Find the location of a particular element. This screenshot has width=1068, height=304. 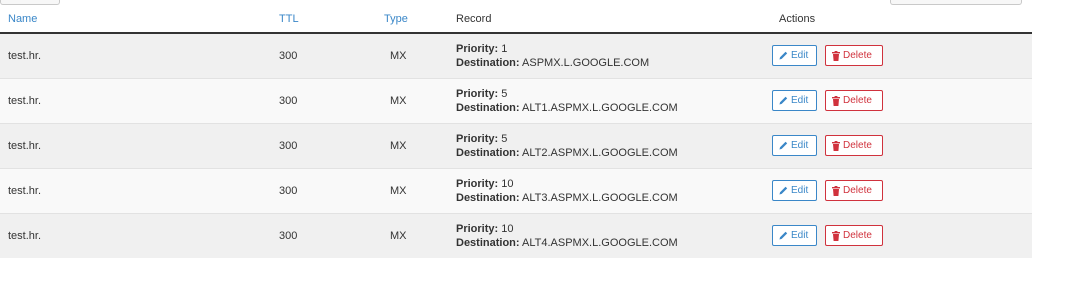

destination-value: ALT2.ASPMX.L.GOOGLE.COM is located at coordinates (600, 152).